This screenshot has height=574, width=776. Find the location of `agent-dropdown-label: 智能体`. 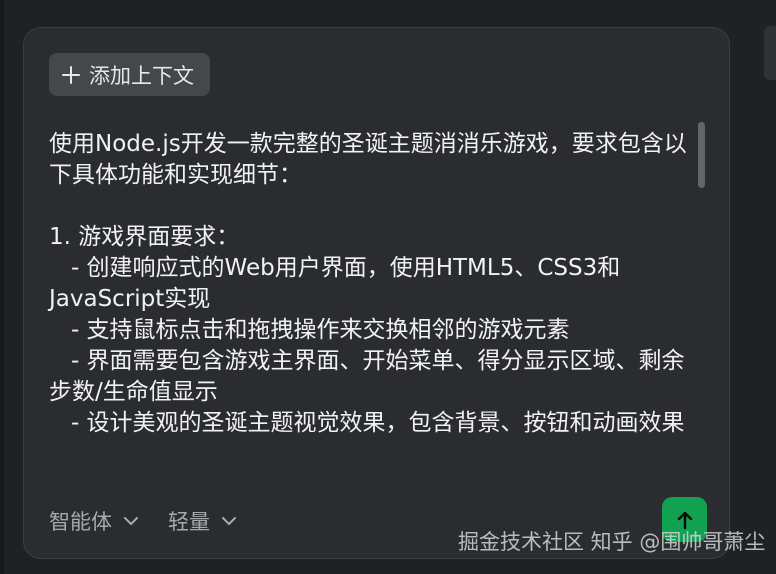

agent-dropdown-label: 智能体 is located at coordinates (80, 522).